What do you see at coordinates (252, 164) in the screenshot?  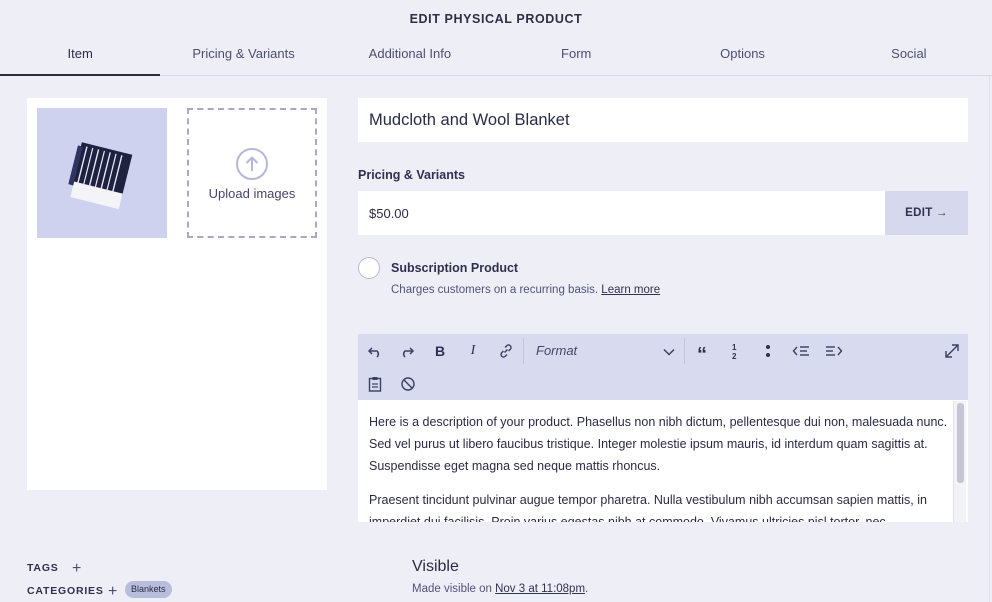 I see `upload-arrow-icon` at bounding box center [252, 164].